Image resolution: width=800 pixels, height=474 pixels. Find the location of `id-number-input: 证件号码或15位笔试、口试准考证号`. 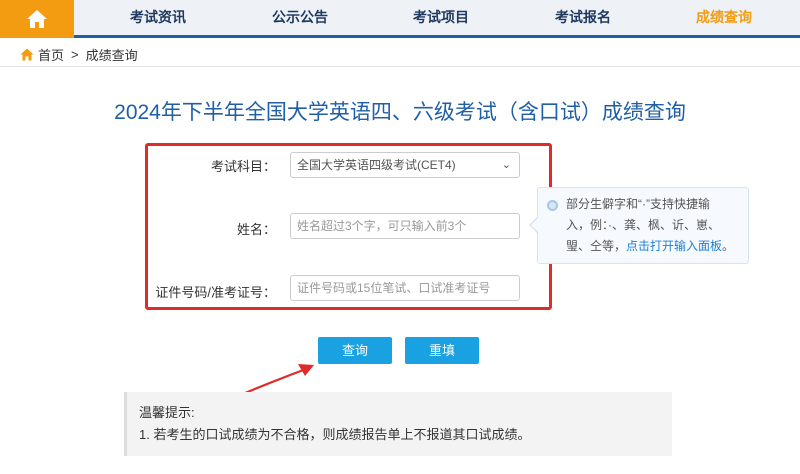

id-number-input: 证件号码或15位笔试、口试准考证号 is located at coordinates (405, 288).